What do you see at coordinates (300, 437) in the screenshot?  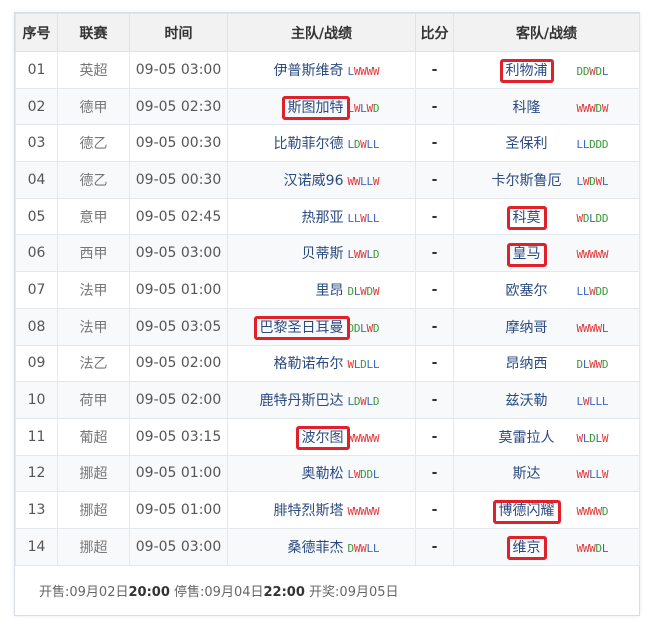 I see `home-team-name: 波尔图` at bounding box center [300, 437].